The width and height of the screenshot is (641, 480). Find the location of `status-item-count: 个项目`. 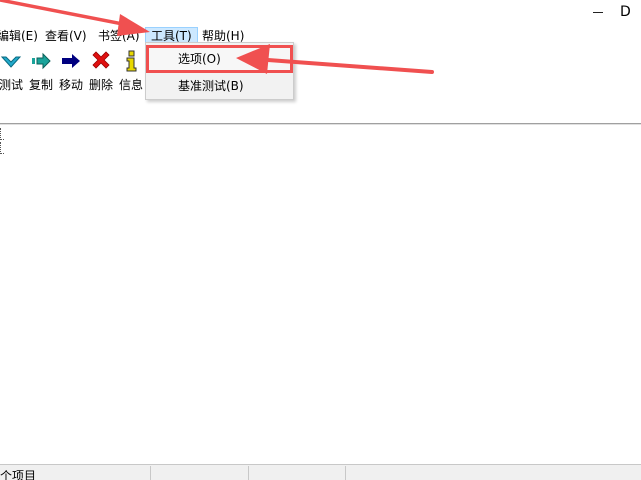

status-item-count: 个项目 is located at coordinates (18, 474).